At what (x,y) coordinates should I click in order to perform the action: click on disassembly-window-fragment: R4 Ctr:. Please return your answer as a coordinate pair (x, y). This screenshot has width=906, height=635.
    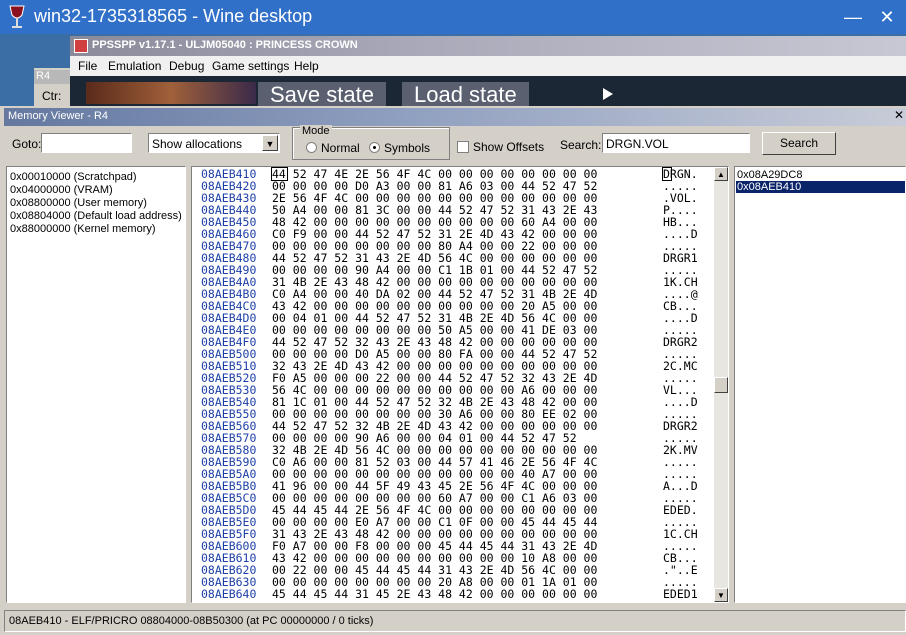
    Looking at the image, I should click on (52, 88).